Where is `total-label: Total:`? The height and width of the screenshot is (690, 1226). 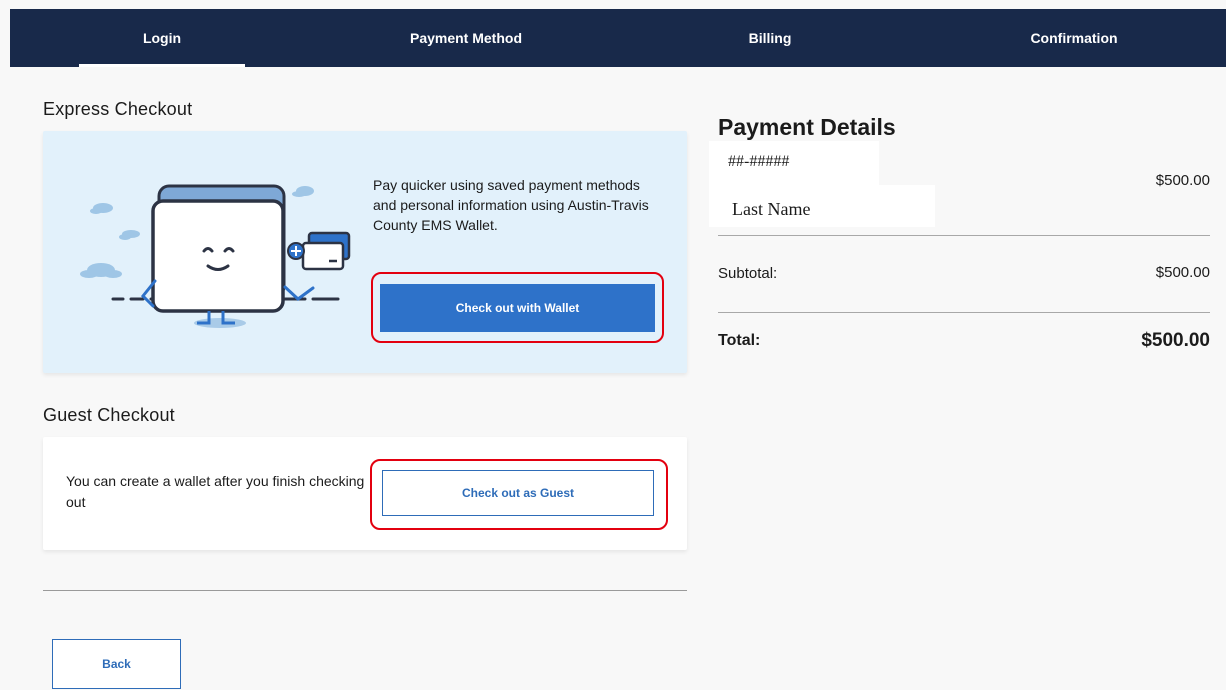
total-label: Total: is located at coordinates (739, 340).